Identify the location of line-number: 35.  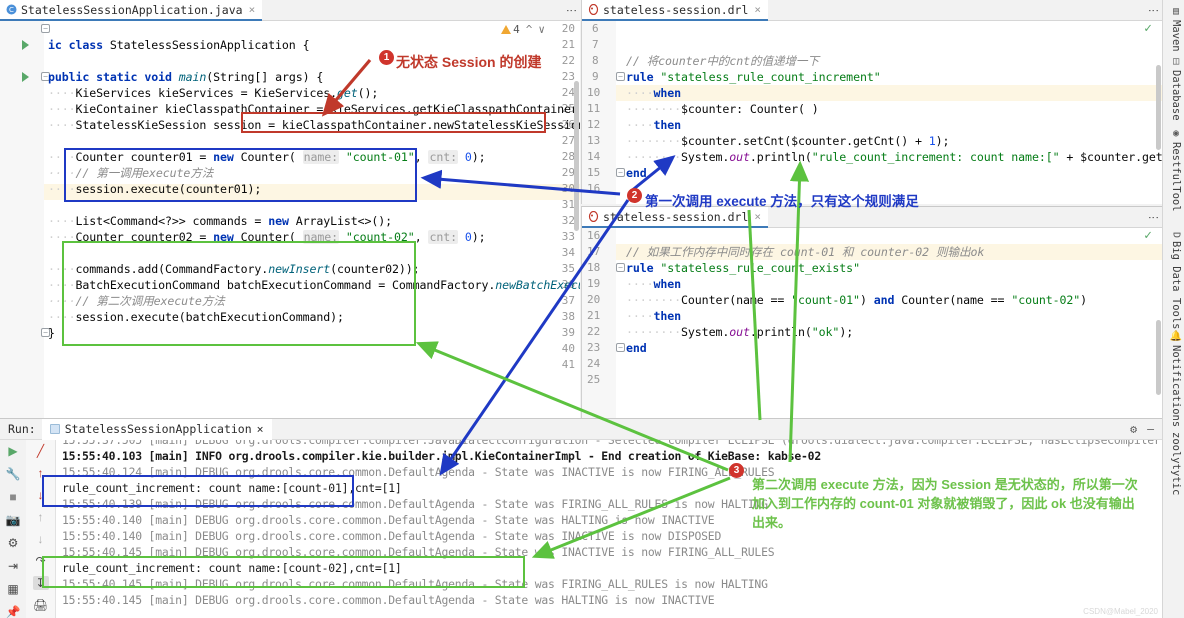
(568, 268).